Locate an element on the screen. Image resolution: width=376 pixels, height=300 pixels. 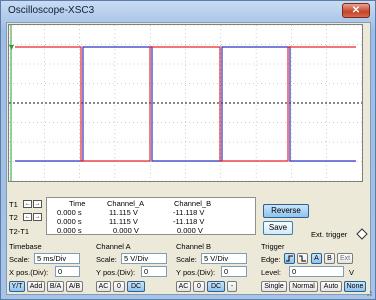
ext-trigger-label: Ext. trigger is located at coordinates (329, 234).